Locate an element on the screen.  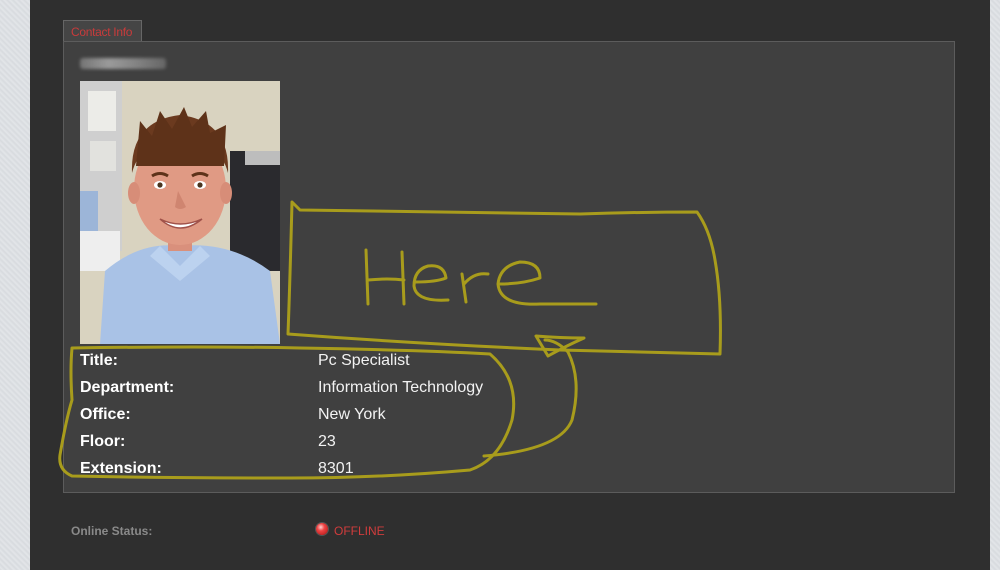
extension-value: 8301 is located at coordinates (336, 468).